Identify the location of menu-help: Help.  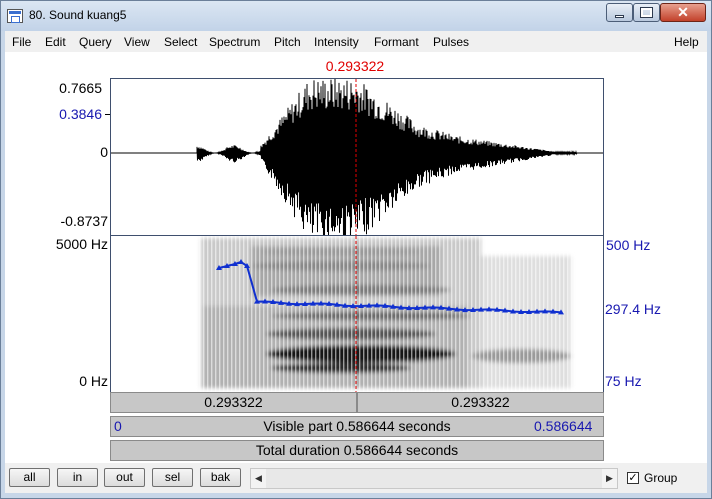
(686, 42).